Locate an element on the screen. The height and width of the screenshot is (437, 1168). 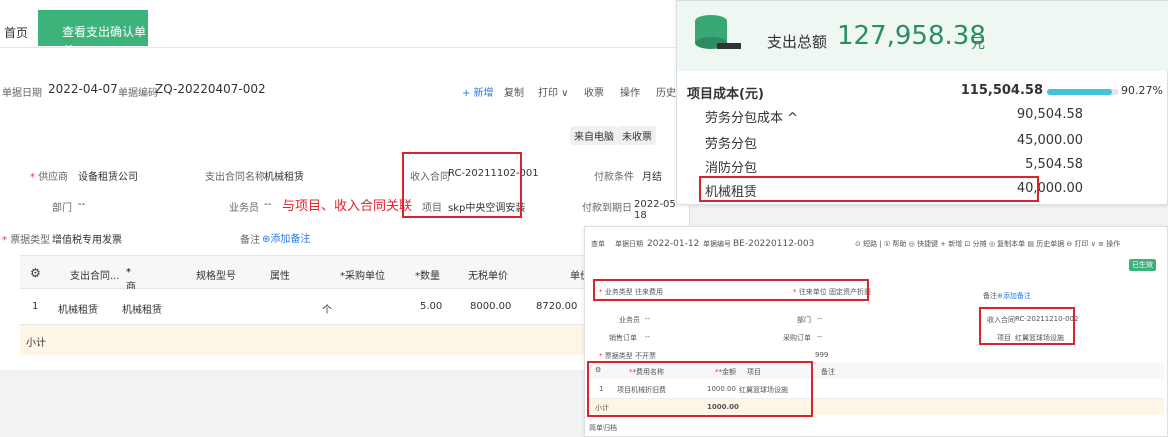
purchase-order-label: 采购订单 is located at coordinates (797, 338).